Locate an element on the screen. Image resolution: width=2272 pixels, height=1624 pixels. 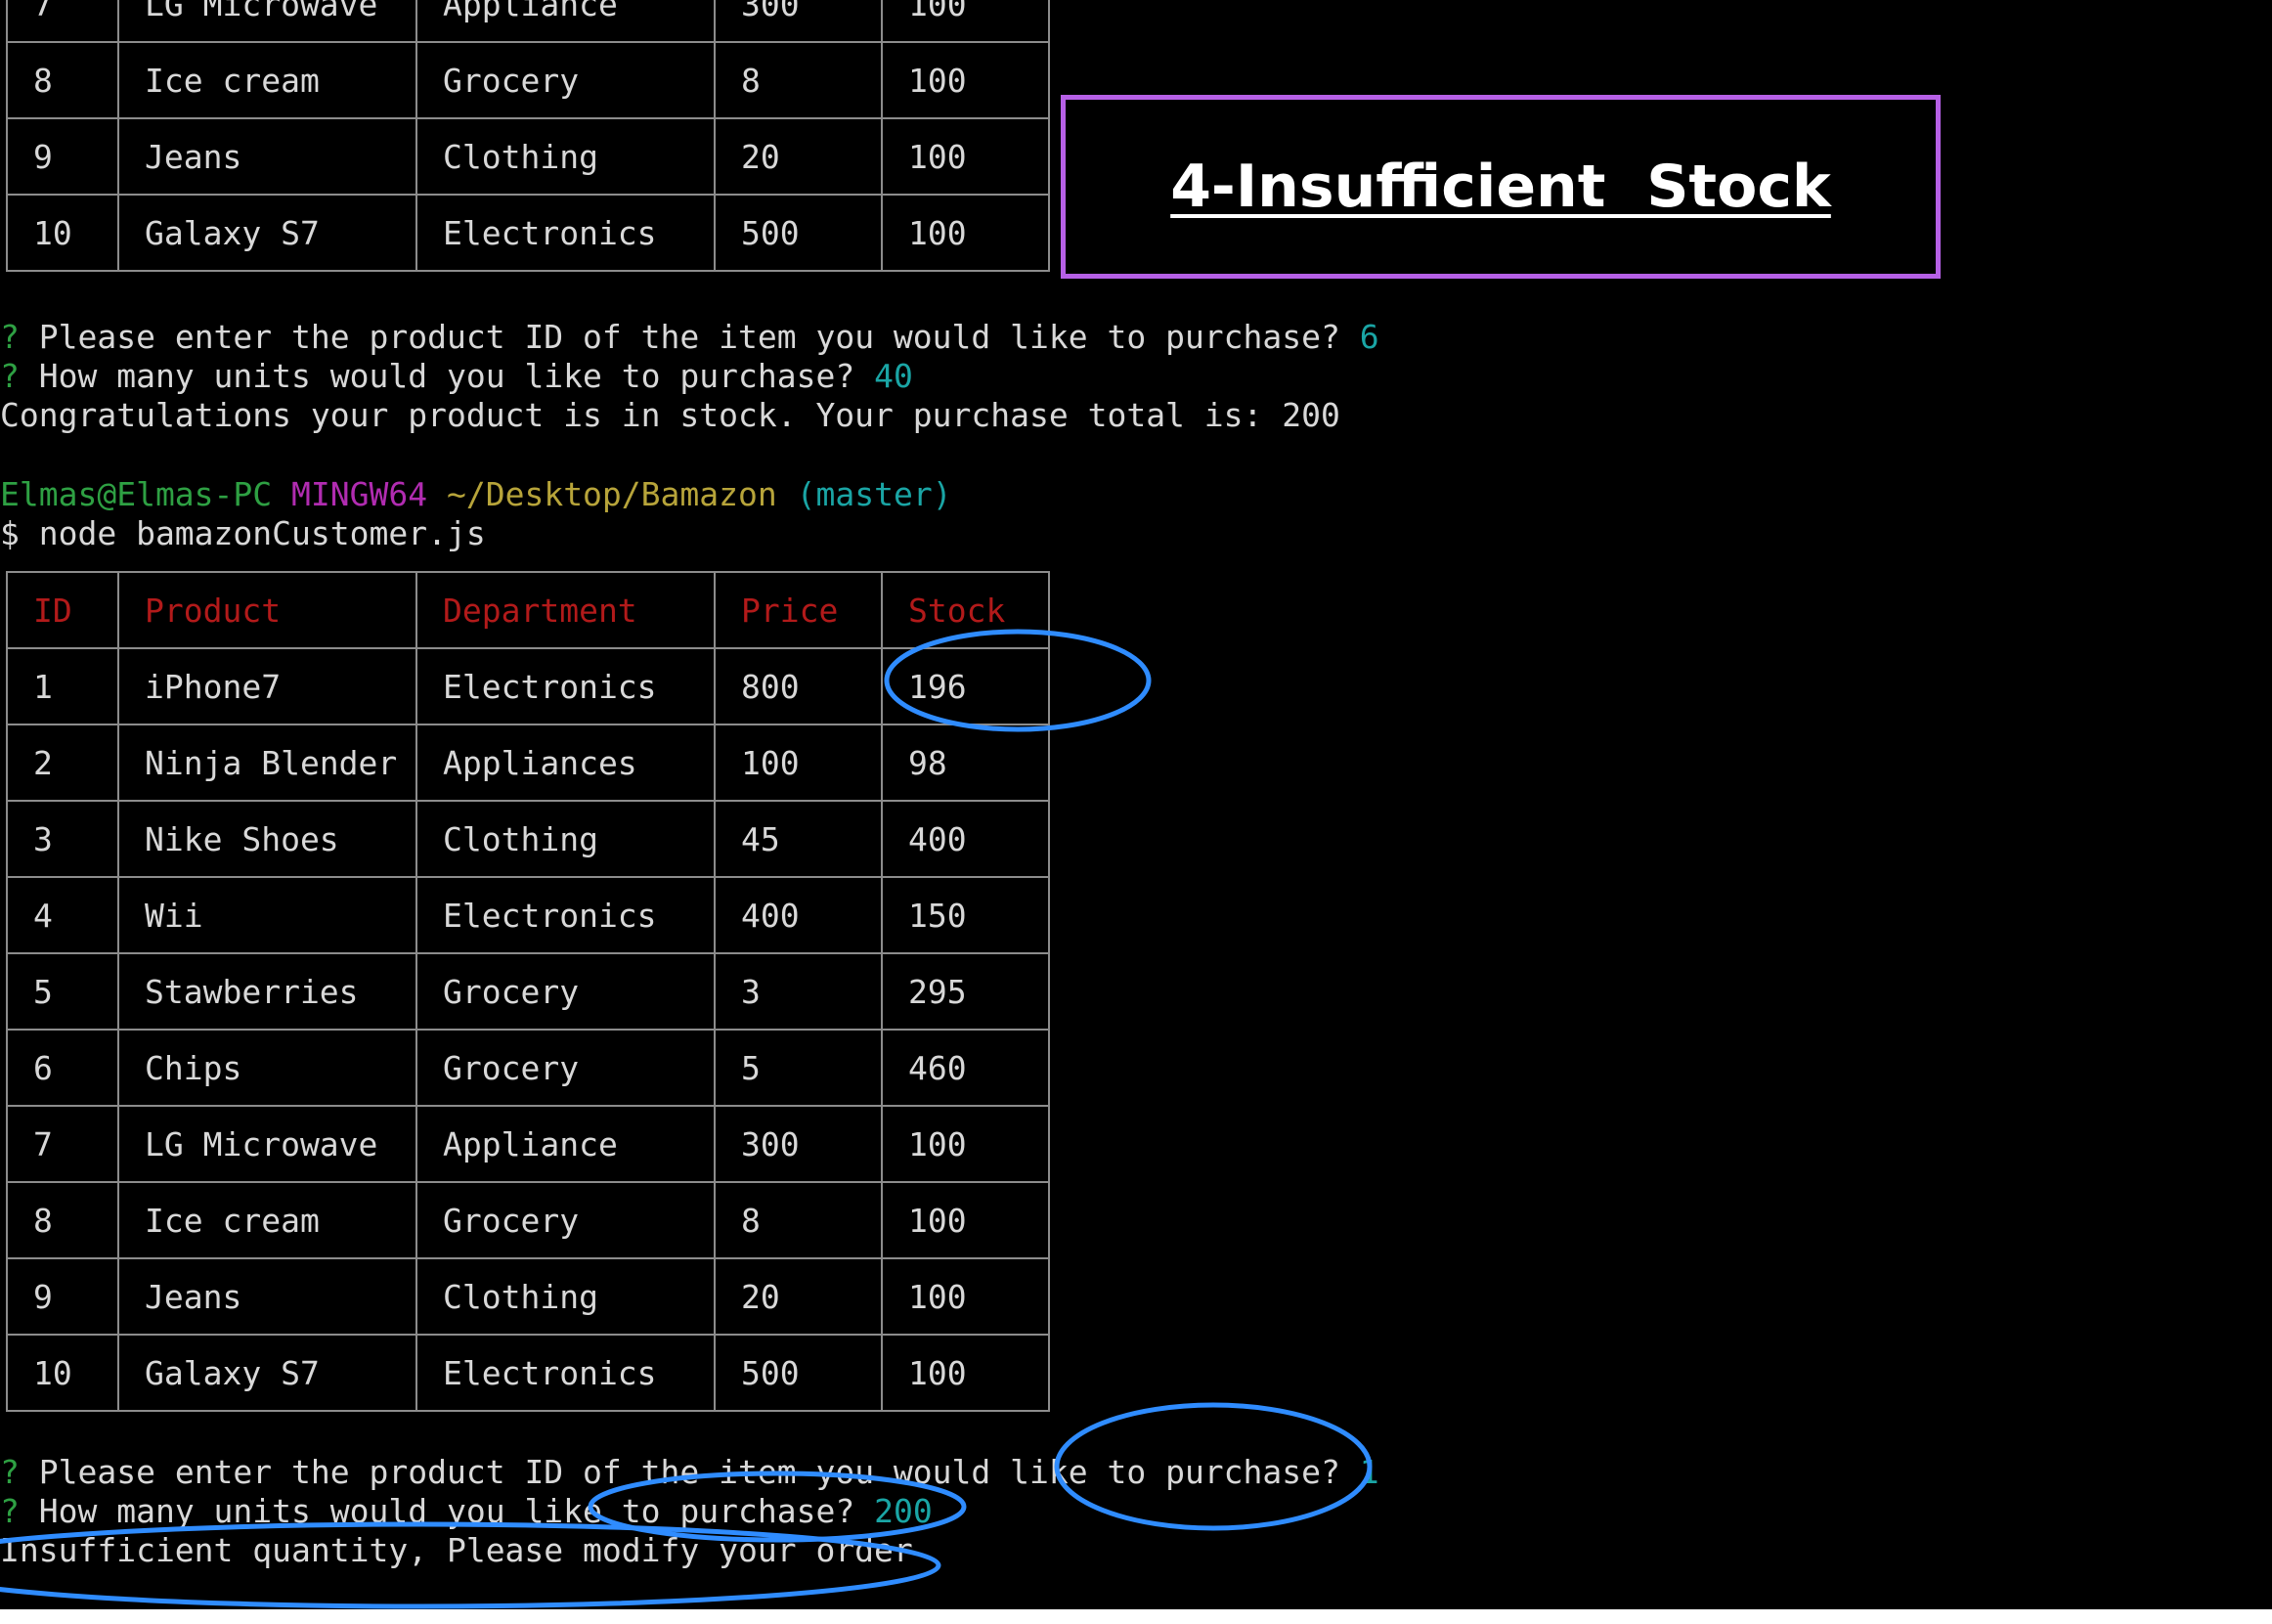
table-row: 2 Ninja Blender Appliances 100 98 is located at coordinates (528, 763).